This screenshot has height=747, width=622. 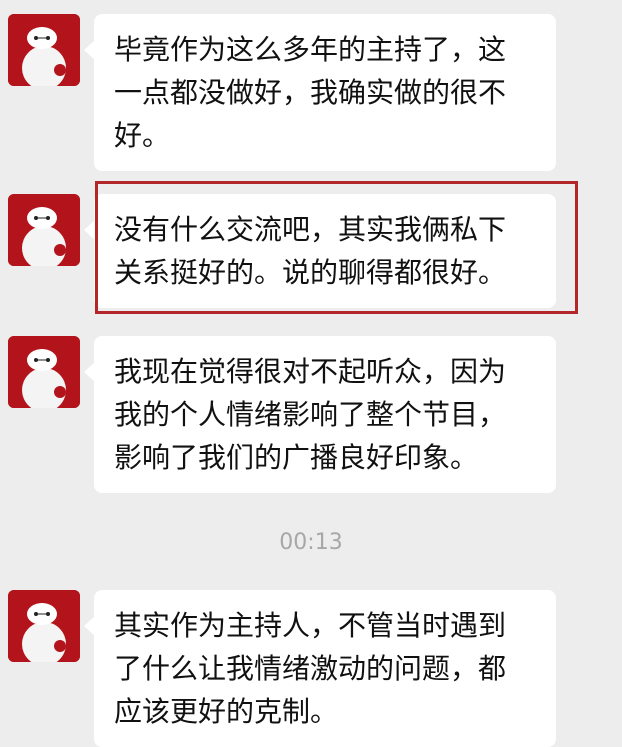 I want to click on message-text-line: 了什么让我情绪激动的问题，都, so click(x=310, y=668).